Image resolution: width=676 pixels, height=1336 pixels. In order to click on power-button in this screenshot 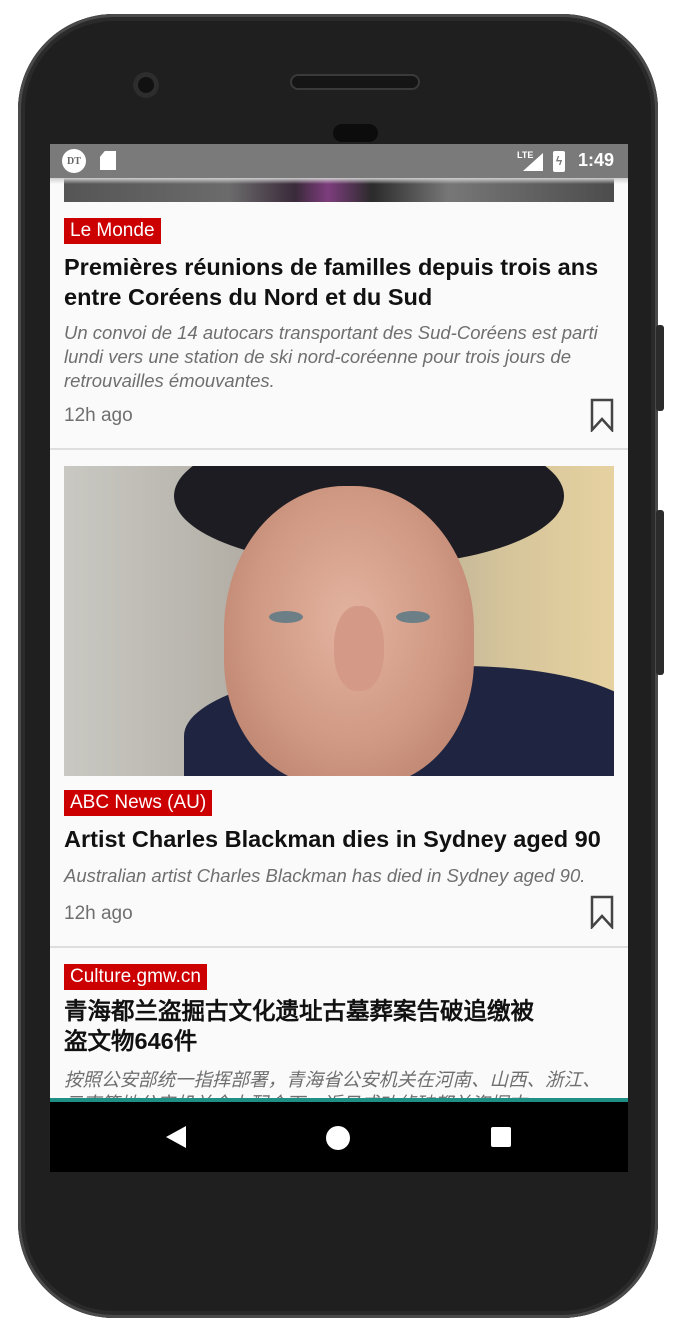, I will do `click(660, 592)`.